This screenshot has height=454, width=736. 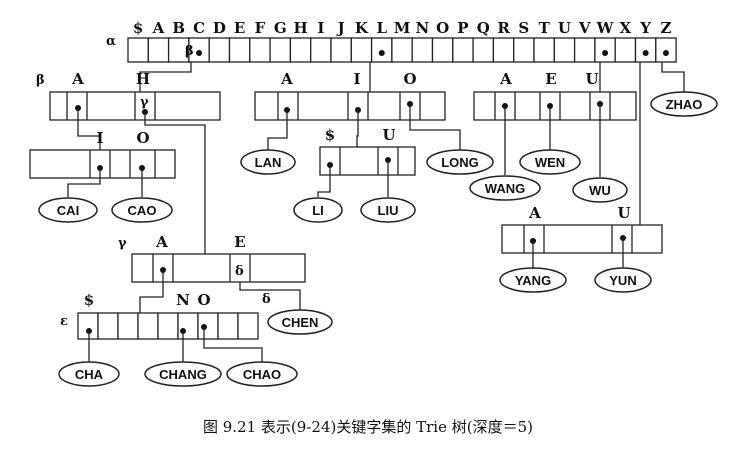 I want to click on ca-node: I O, so click(x=102, y=163).